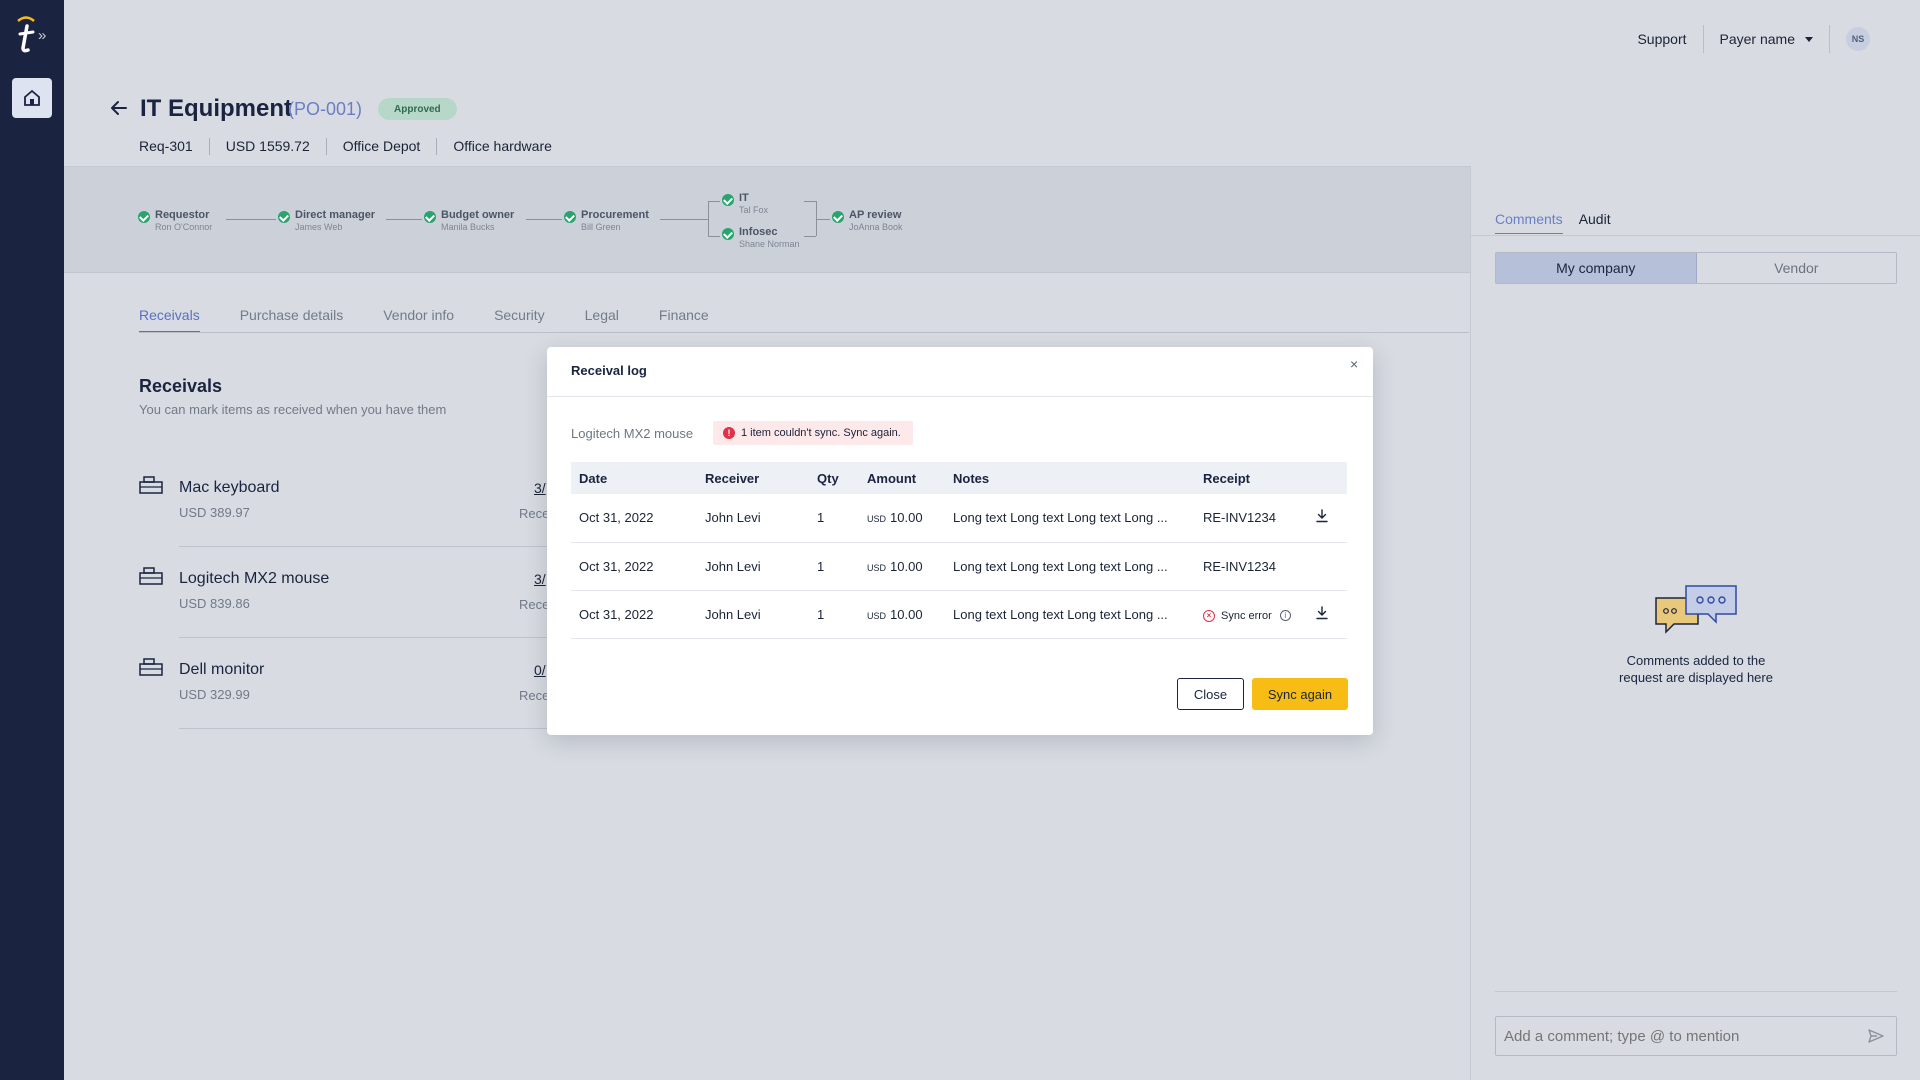  What do you see at coordinates (214, 603) in the screenshot?
I see `item-price: USD 839.86` at bounding box center [214, 603].